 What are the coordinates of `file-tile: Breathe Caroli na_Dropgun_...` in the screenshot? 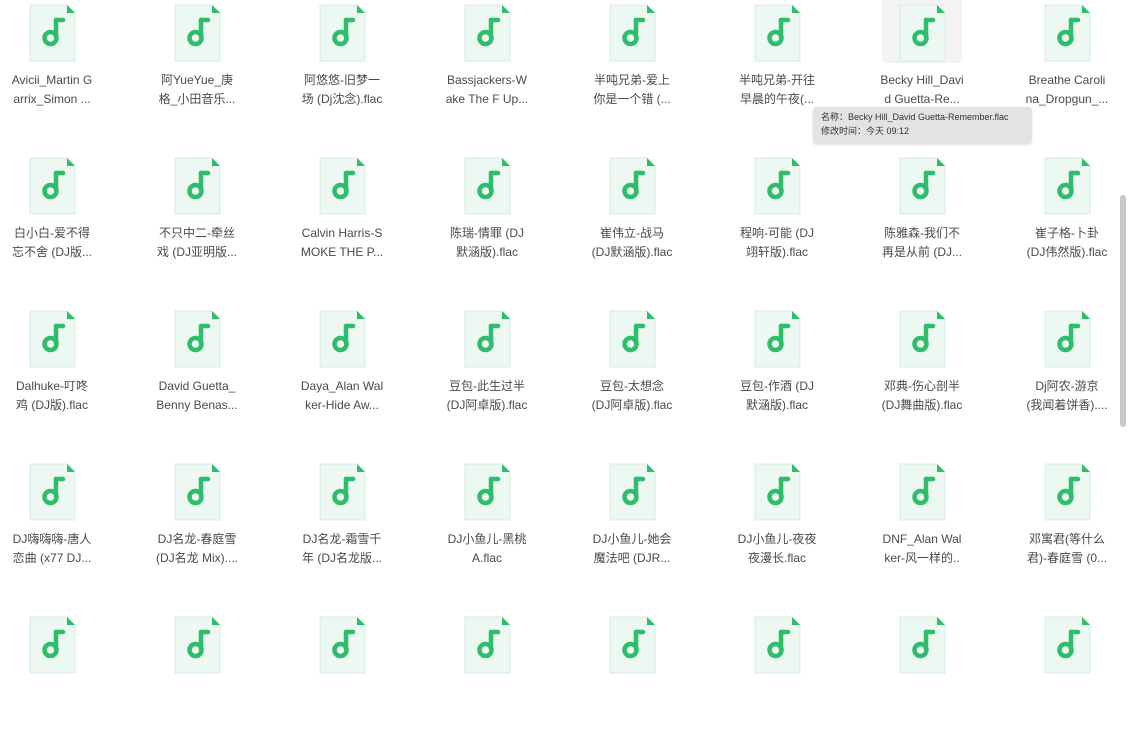 It's located at (1067, 64).